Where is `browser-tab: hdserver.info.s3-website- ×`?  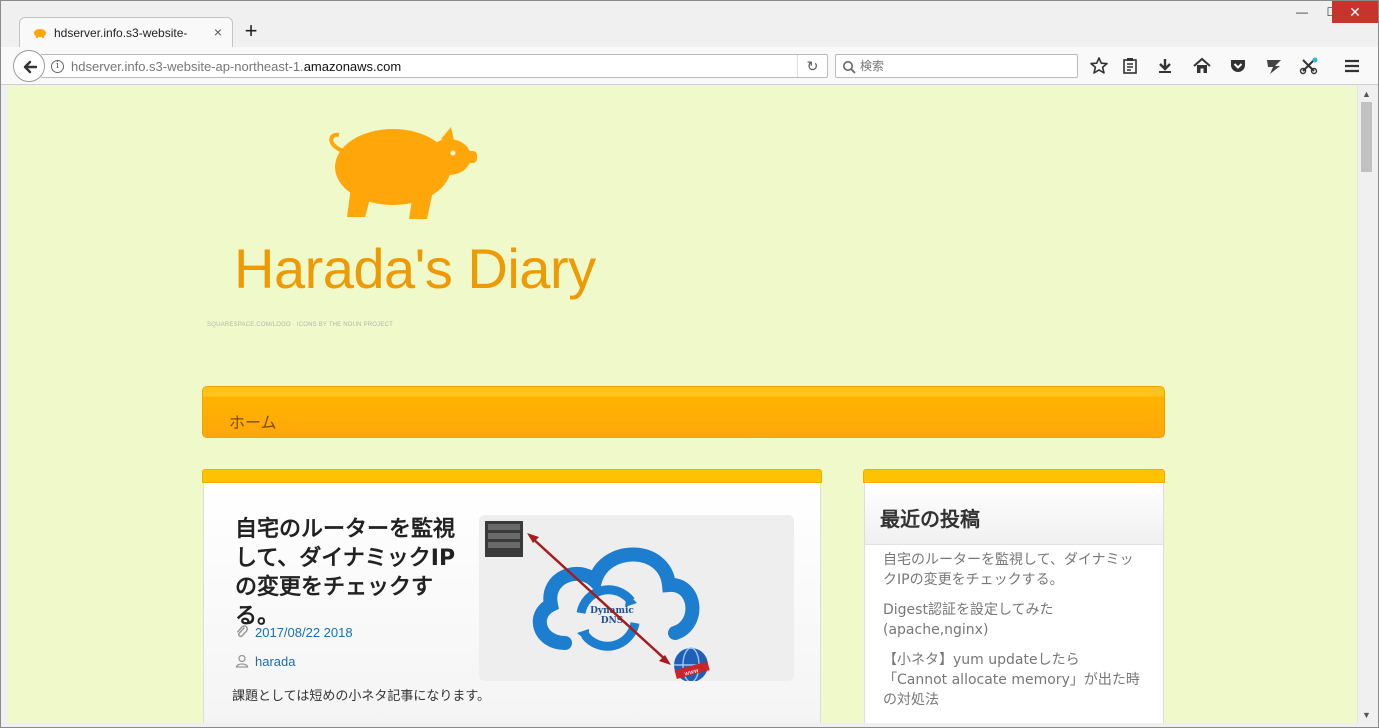
browser-tab: hdserver.info.s3-website- × is located at coordinates (126, 32).